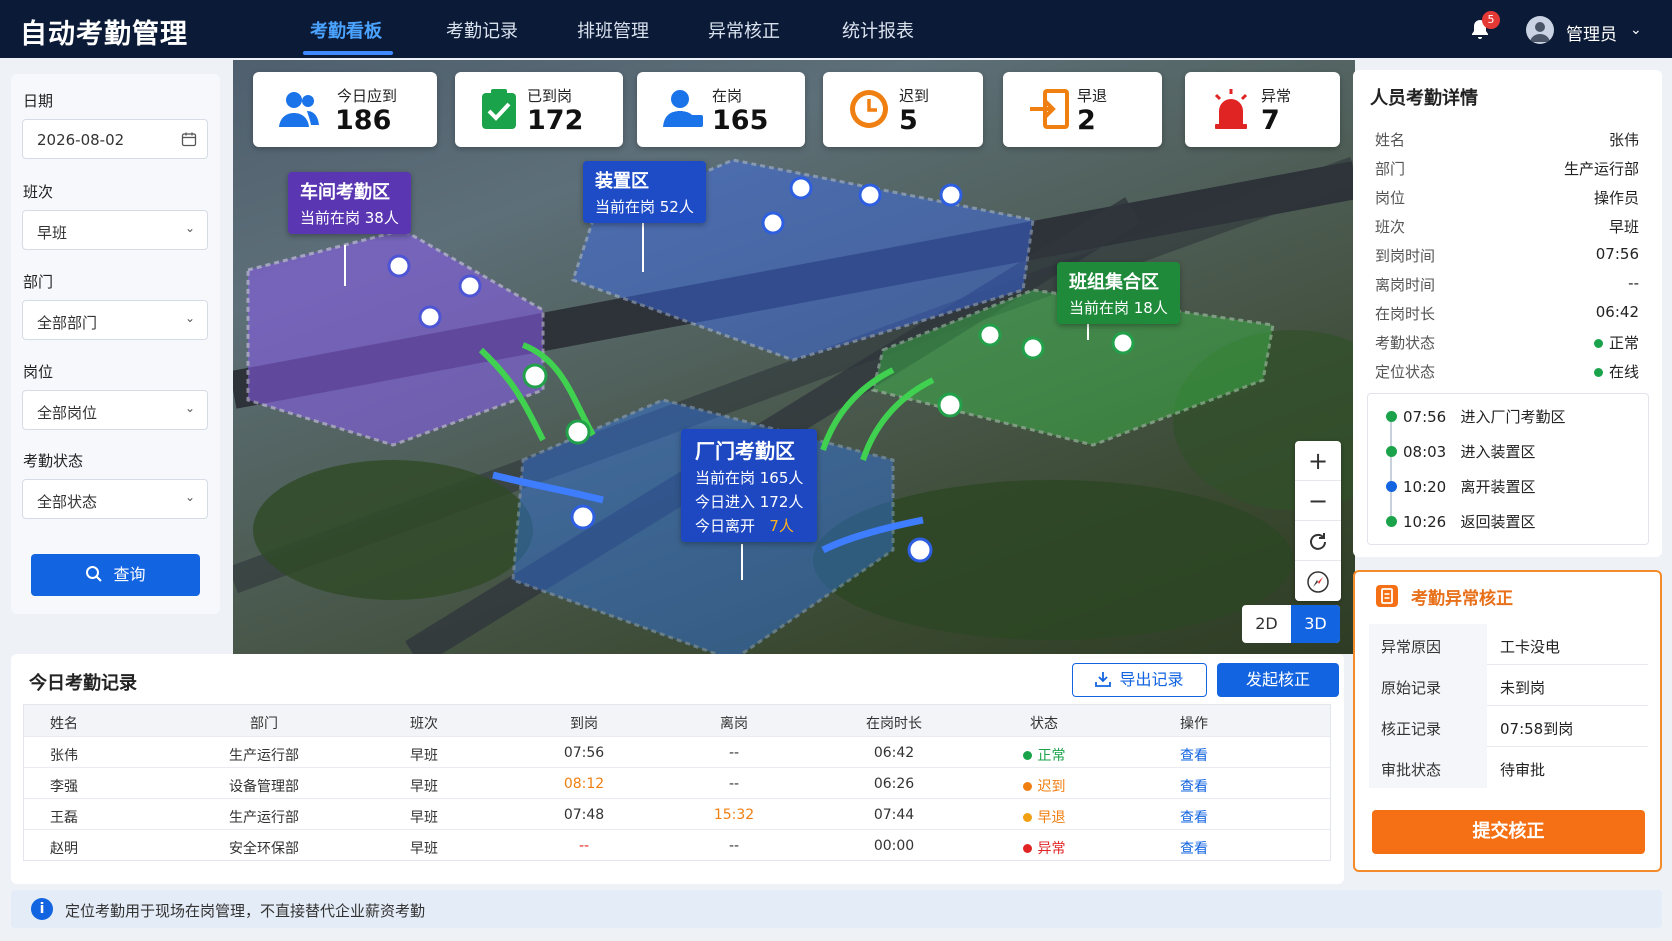  What do you see at coordinates (245, 911) in the screenshot?
I see `info-text: 定位考勤用于现场在岗管理，不直接替代企业薪资考勤` at bounding box center [245, 911].